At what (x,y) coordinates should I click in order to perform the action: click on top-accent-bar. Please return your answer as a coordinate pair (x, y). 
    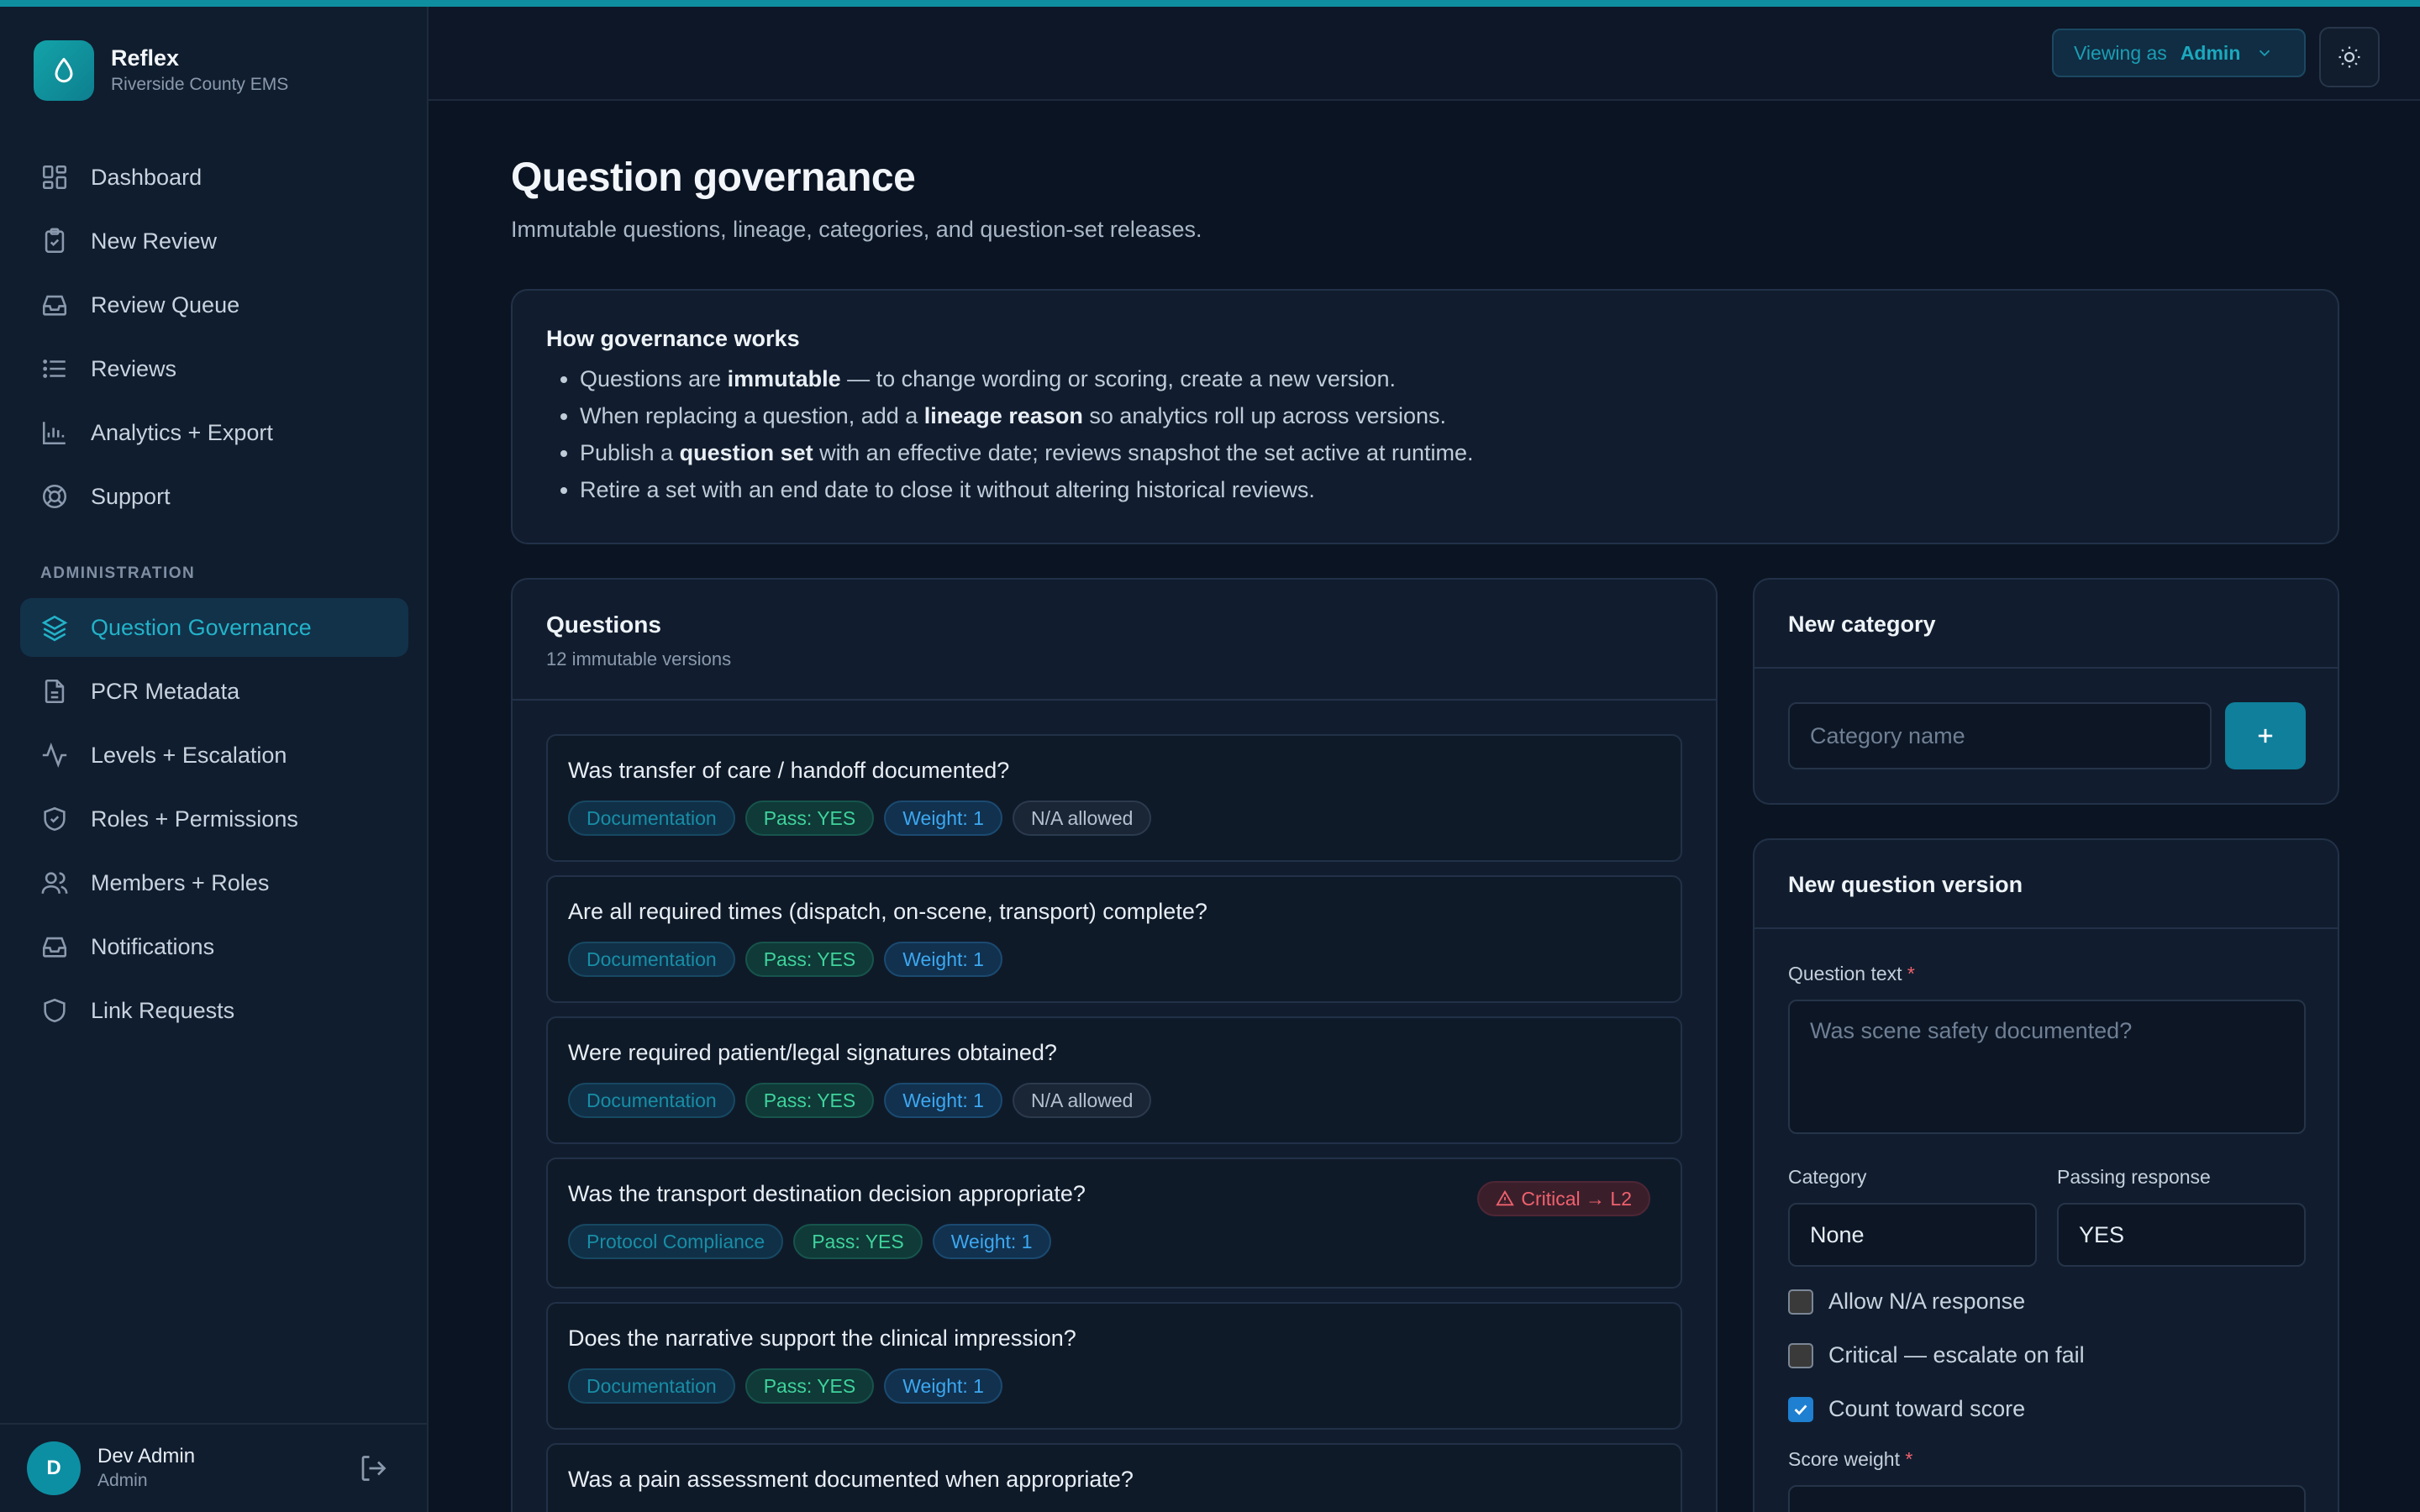
    Looking at the image, I should click on (1210, 3).